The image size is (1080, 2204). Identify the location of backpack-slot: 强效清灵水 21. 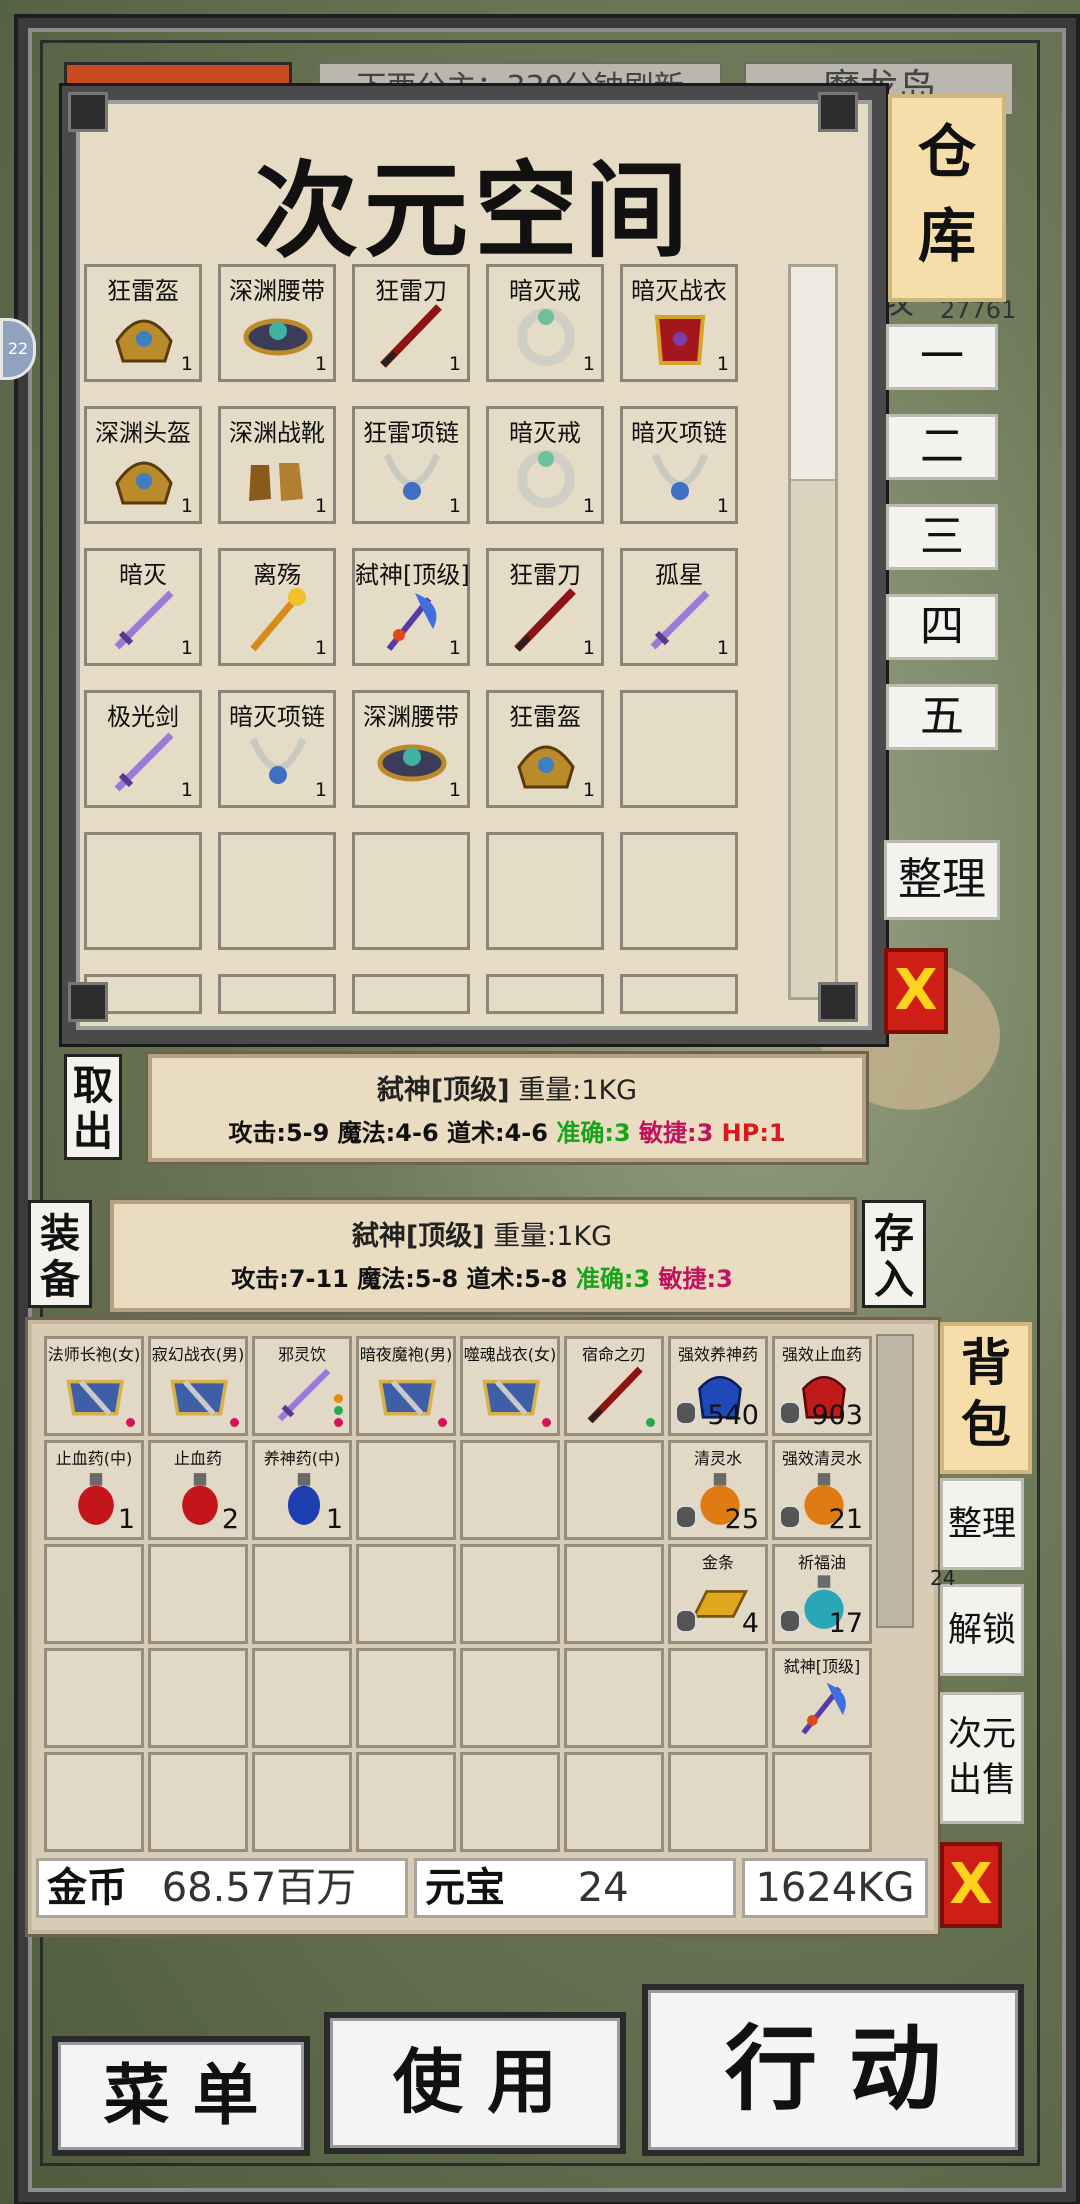
(822, 1490).